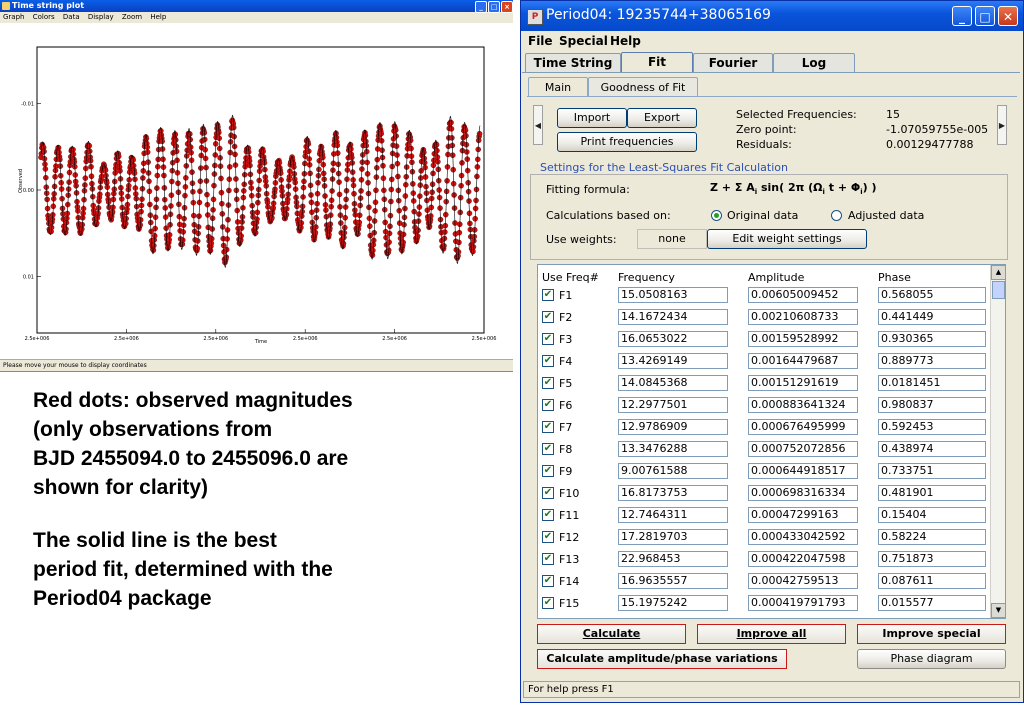  What do you see at coordinates (583, 41) in the screenshot?
I see `menu-special: Special` at bounding box center [583, 41].